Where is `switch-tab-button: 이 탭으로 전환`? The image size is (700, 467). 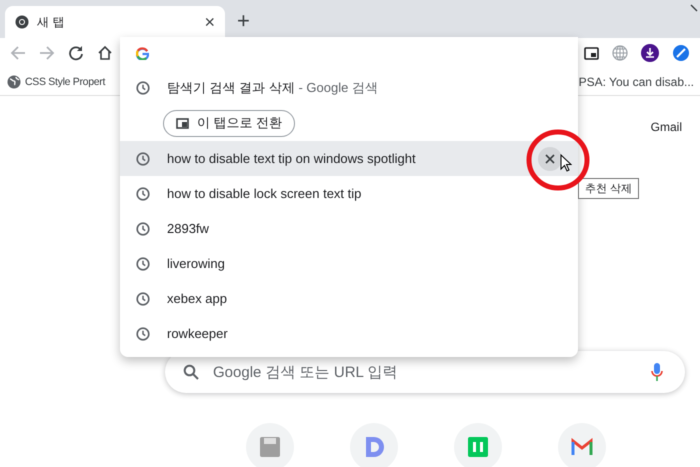 switch-tab-button: 이 탭으로 전환 is located at coordinates (229, 123).